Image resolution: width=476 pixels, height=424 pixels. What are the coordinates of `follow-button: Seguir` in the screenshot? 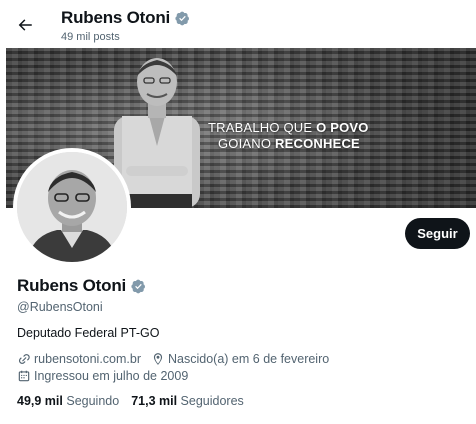 It's located at (437, 233).